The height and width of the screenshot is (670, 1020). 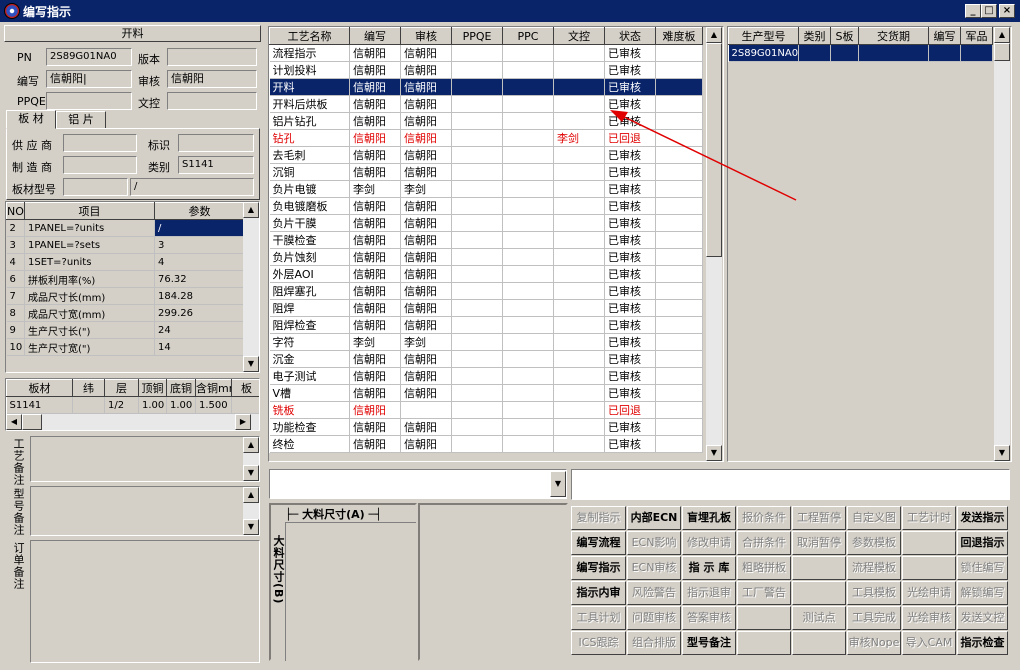 I want to click on param-row: 3 1PANEL=?sets 3, so click(x=125, y=245).